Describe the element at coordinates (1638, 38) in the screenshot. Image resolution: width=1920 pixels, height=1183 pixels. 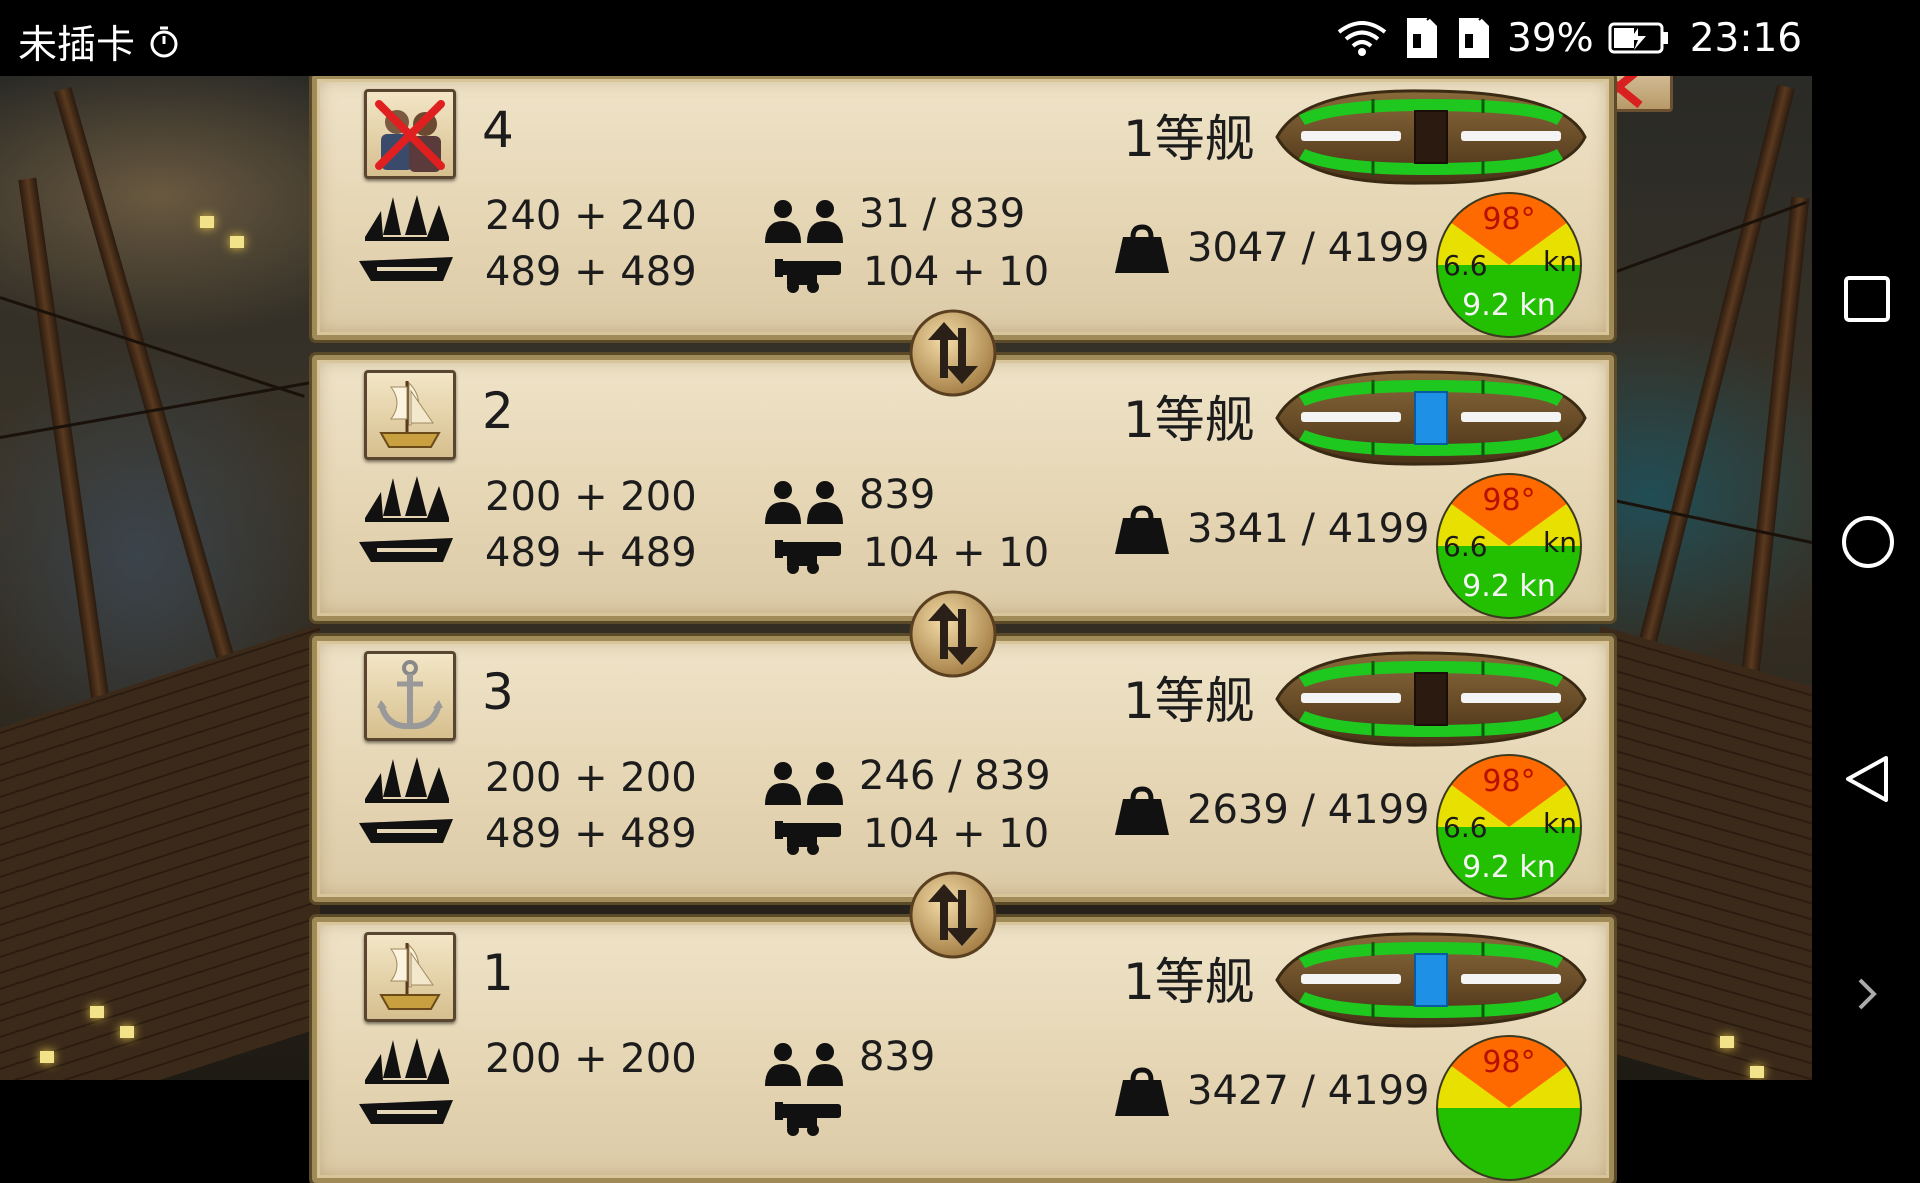
I see `battery-charging-icon` at that location.